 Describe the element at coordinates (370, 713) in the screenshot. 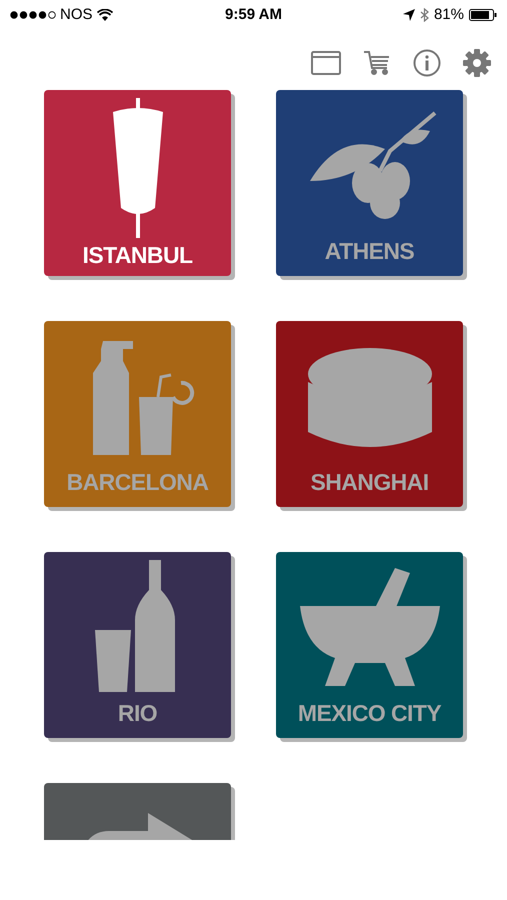

I see `city-name: MEXICO CITY` at that location.